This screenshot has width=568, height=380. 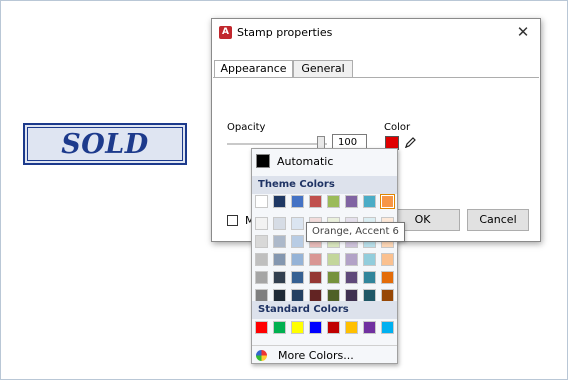 What do you see at coordinates (324, 185) in the screenshot?
I see `theme-colors-heading: Theme Colors` at bounding box center [324, 185].